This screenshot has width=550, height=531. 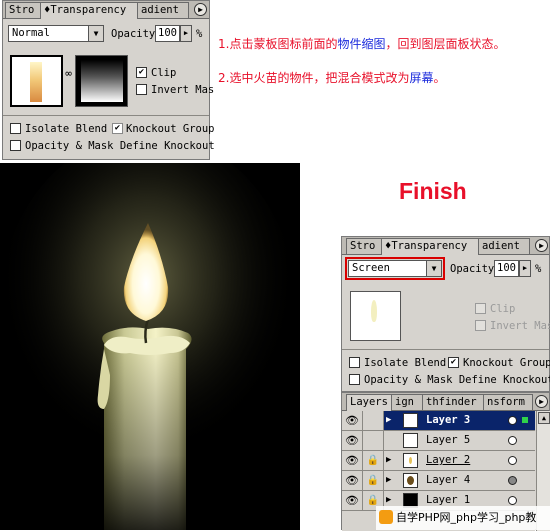 I want to click on layer-row: 👁 Layer 5, so click(x=438, y=441).